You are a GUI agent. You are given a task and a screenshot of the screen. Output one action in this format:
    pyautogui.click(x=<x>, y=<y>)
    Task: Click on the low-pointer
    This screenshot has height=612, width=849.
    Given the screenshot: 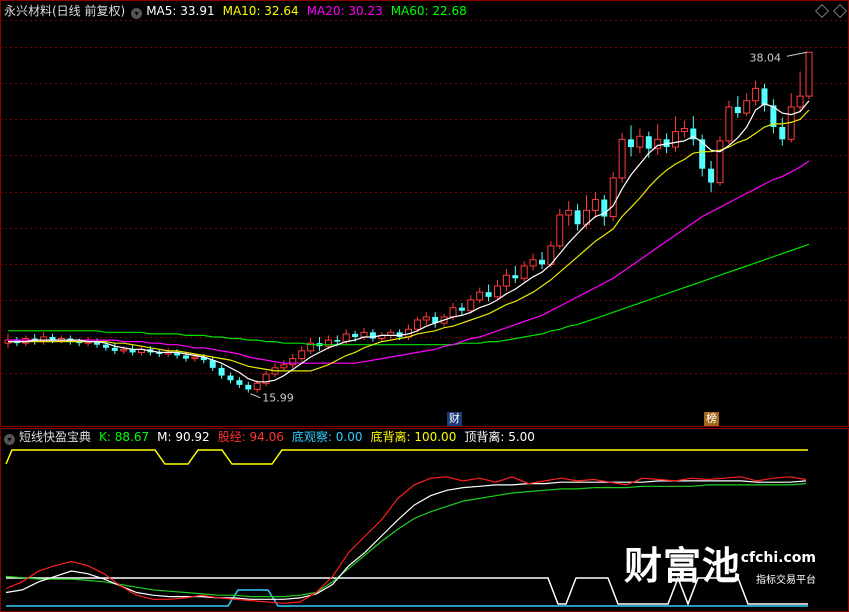 What is the action you would take?
    pyautogui.click(x=255, y=396)
    